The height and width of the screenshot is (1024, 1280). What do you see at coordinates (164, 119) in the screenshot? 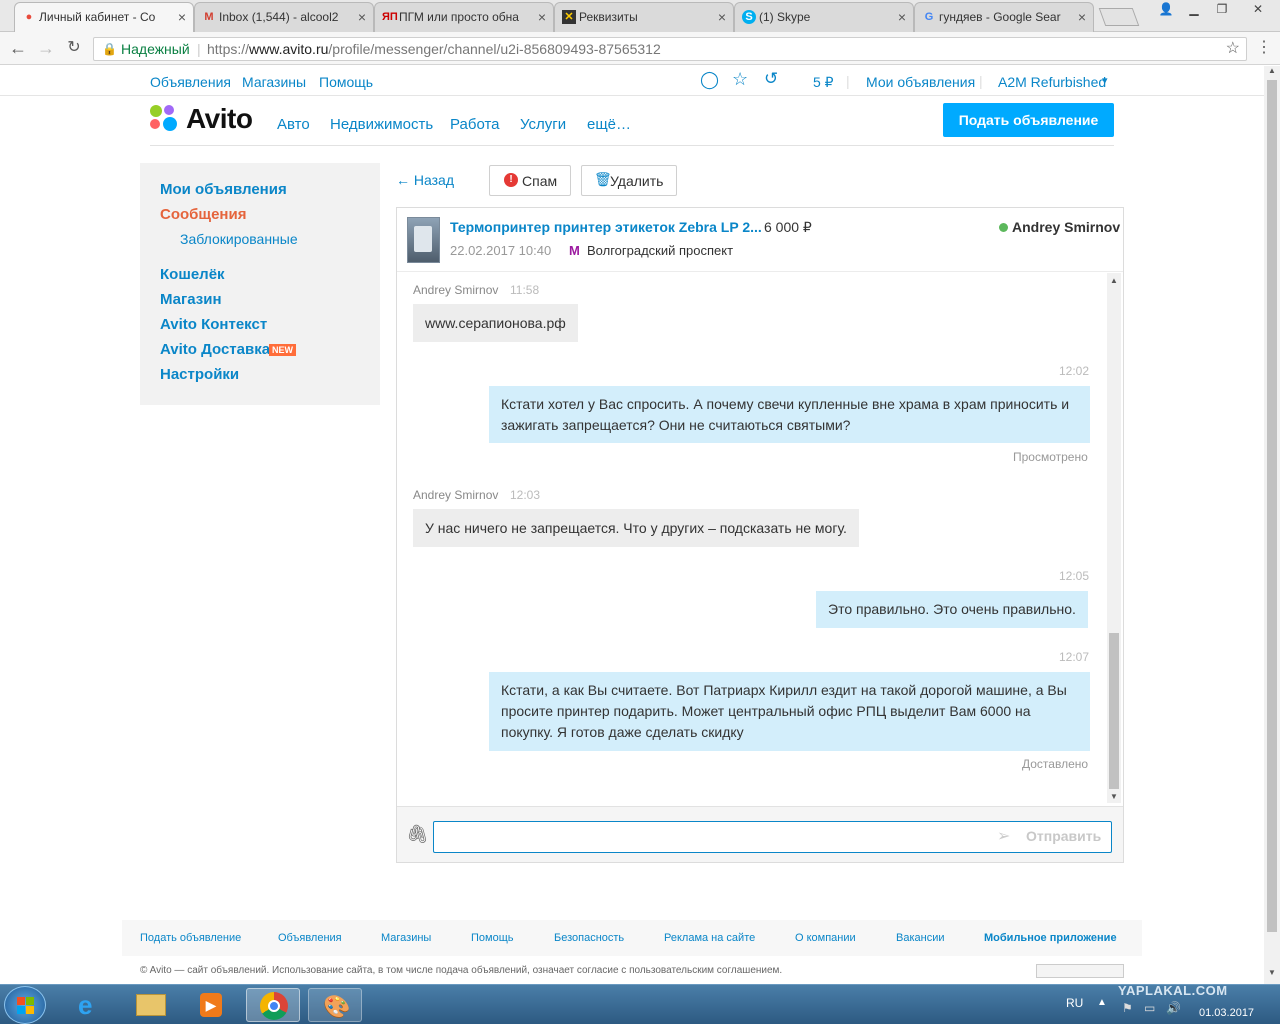
I see `avito-logo-dots-icon` at bounding box center [164, 119].